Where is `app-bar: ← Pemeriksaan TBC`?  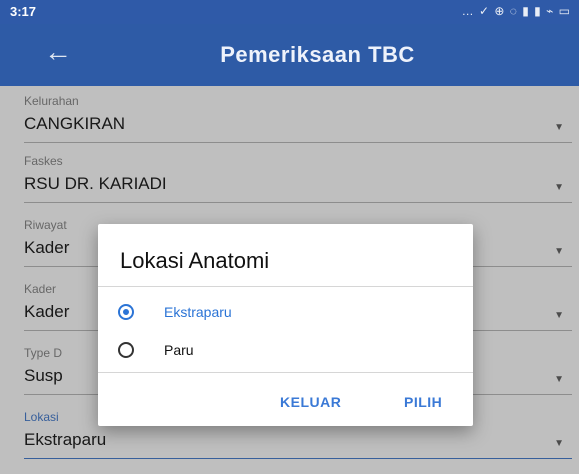
app-bar: ← Pemeriksaan TBC is located at coordinates (289, 55).